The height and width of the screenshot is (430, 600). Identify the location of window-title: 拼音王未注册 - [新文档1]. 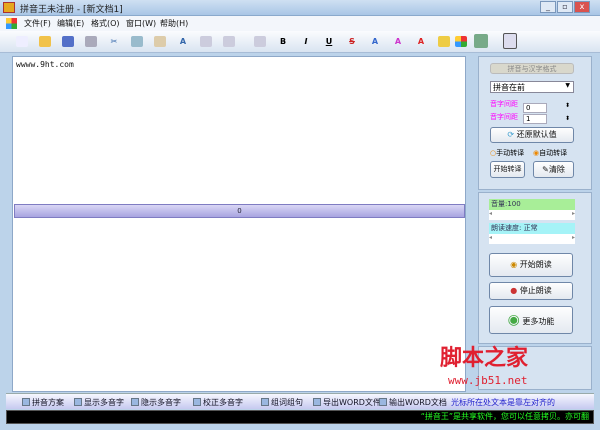
(71, 10).